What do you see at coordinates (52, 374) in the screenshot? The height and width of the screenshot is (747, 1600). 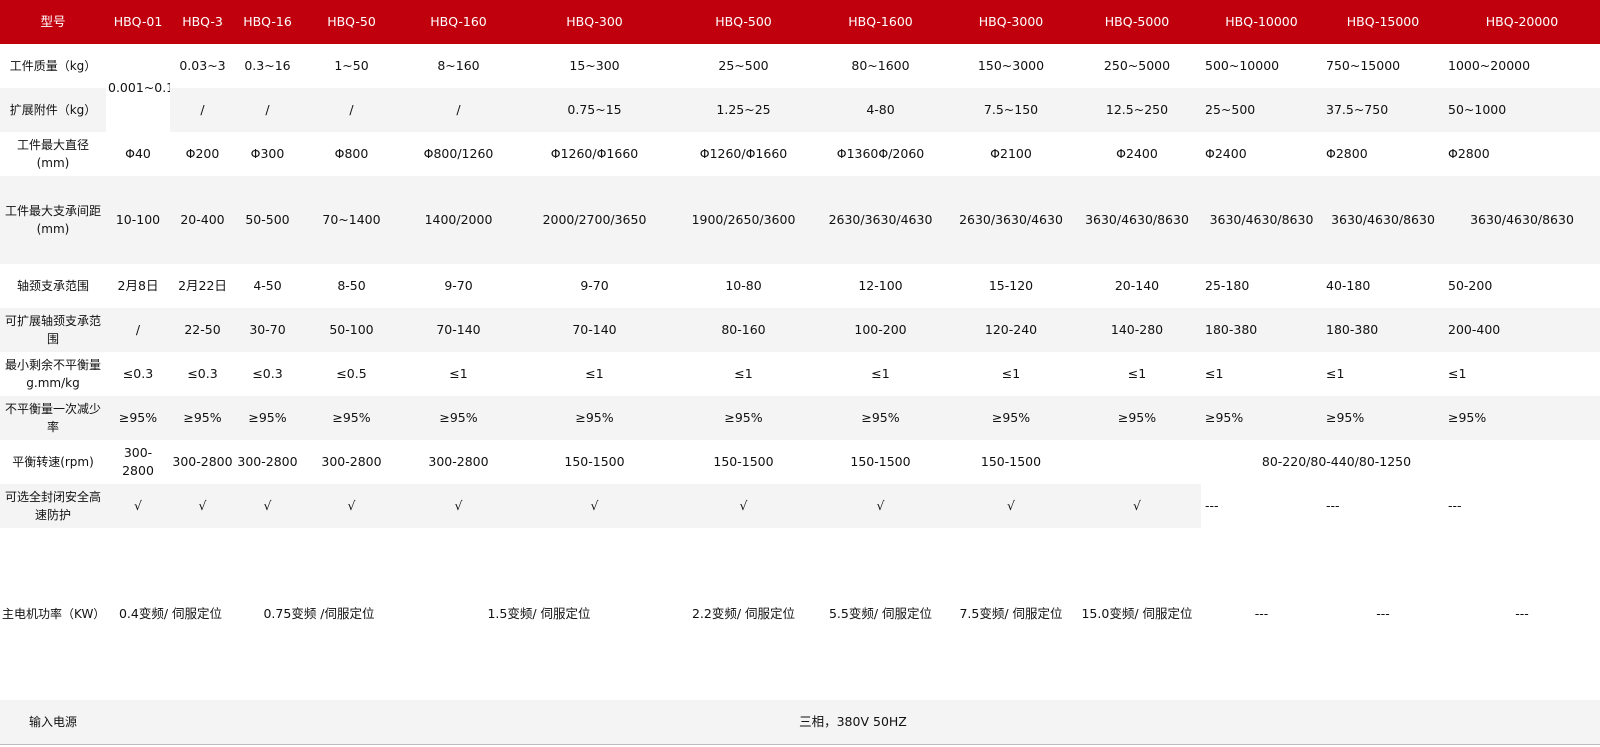 I see `row-label: 最小剩余不平衡量g.mm/kg` at bounding box center [52, 374].